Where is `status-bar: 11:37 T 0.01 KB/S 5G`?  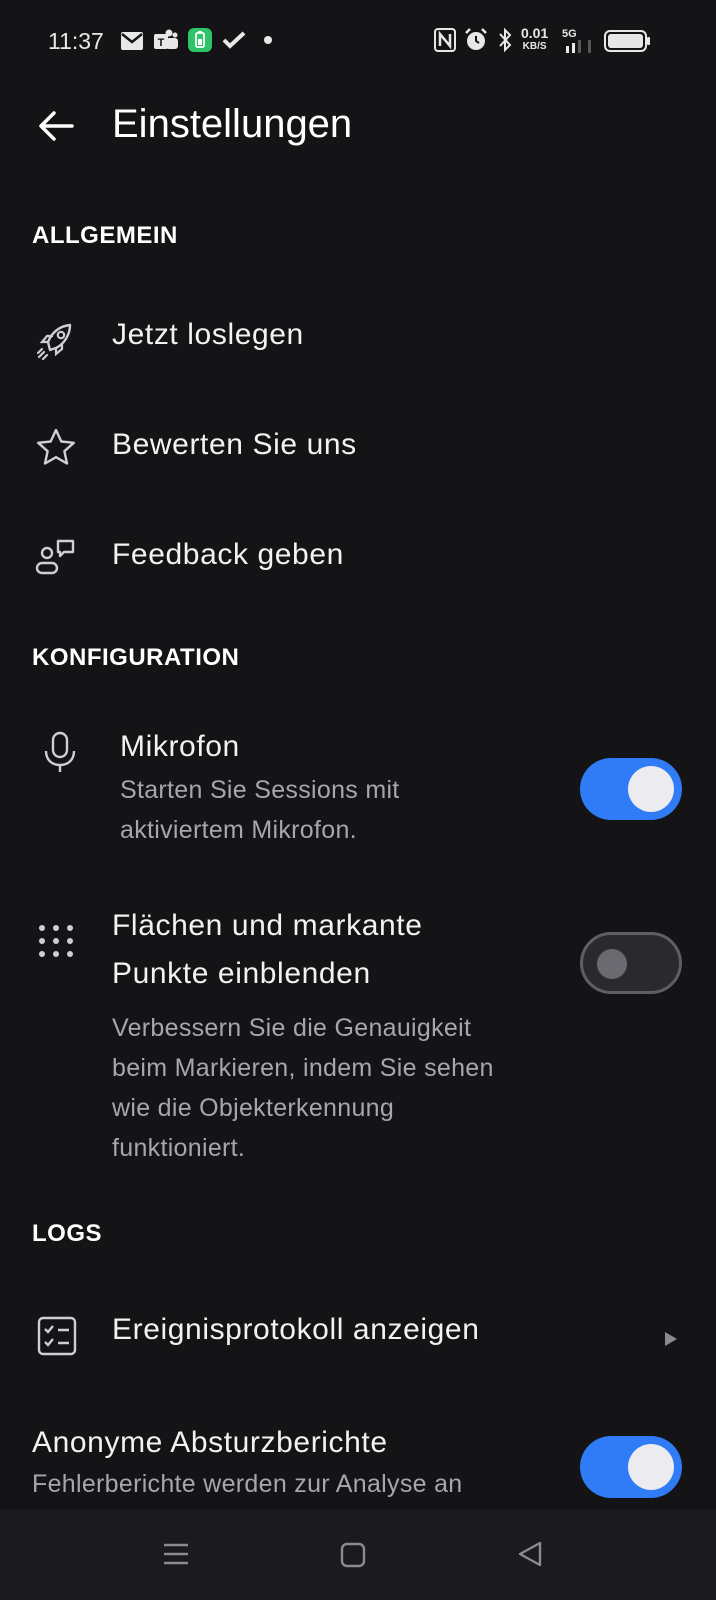 status-bar: 11:37 T 0.01 KB/S 5G is located at coordinates (358, 42).